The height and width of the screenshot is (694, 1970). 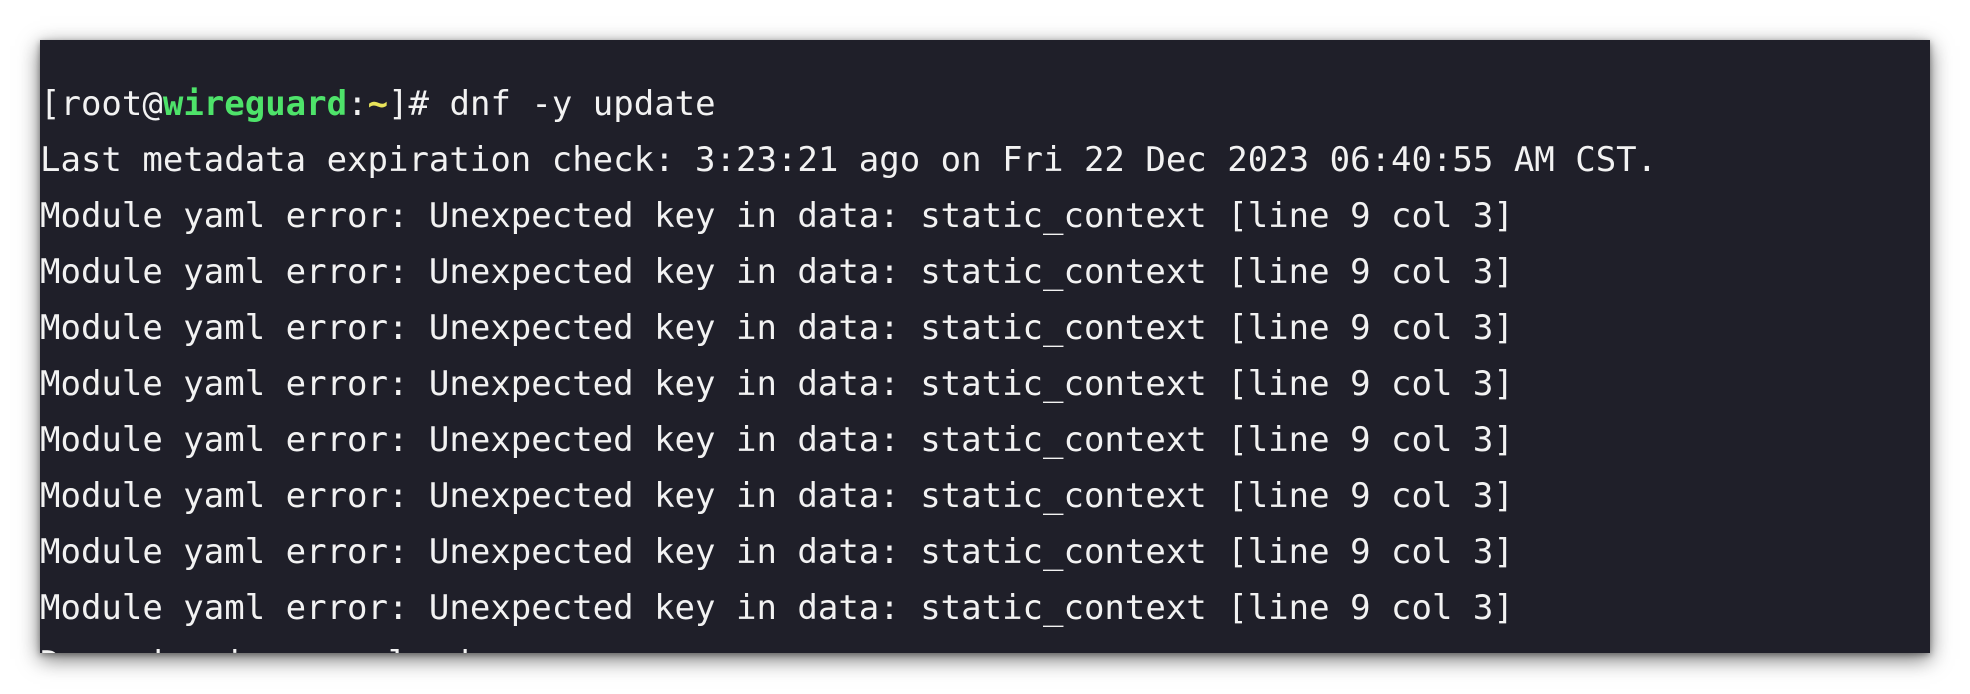 What do you see at coordinates (50, 104) in the screenshot?
I see `prompt-open-bracket: [` at bounding box center [50, 104].